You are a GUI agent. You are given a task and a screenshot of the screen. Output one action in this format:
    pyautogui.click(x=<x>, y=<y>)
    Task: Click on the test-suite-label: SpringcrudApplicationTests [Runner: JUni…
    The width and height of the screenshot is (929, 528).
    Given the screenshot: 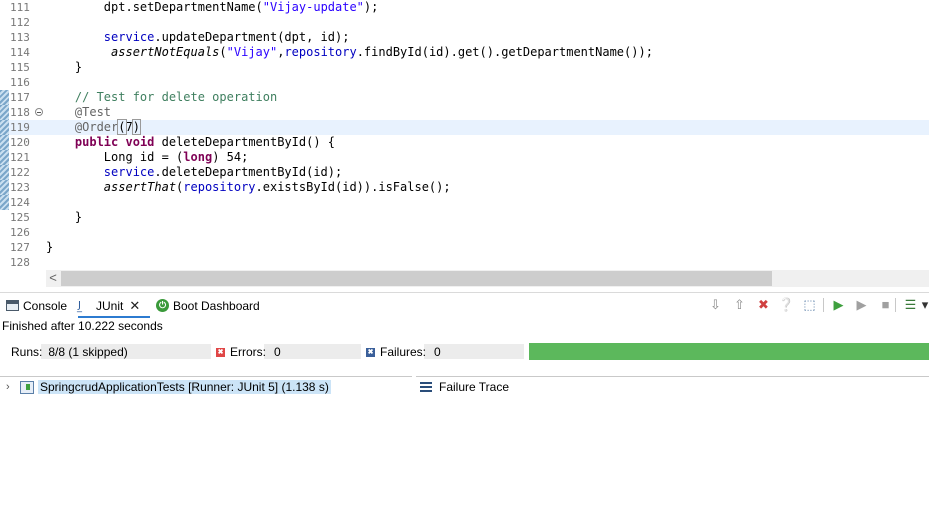 What is the action you would take?
    pyautogui.click(x=184, y=387)
    